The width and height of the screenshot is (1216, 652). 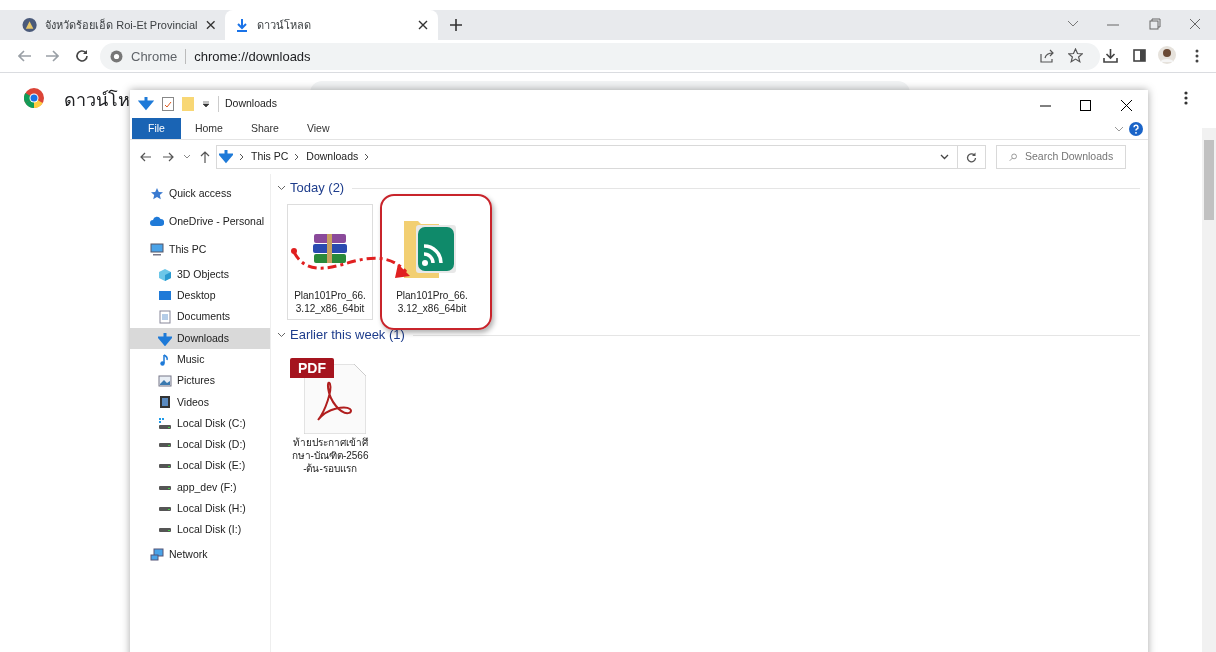 I want to click on nav-item: Pictures, so click(x=200, y=381).